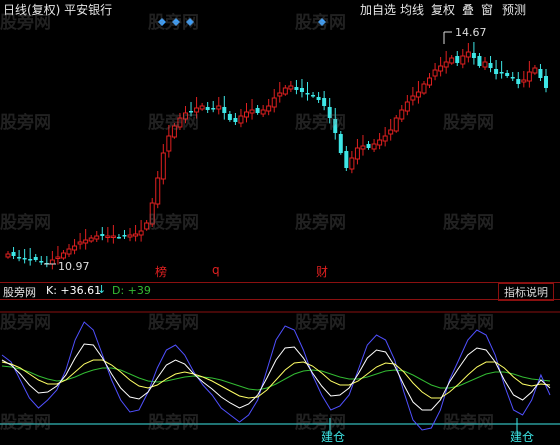 The width and height of the screenshot is (560, 445). Describe the element at coordinates (322, 271) in the screenshot. I see `event-mark-finance: 财` at that location.